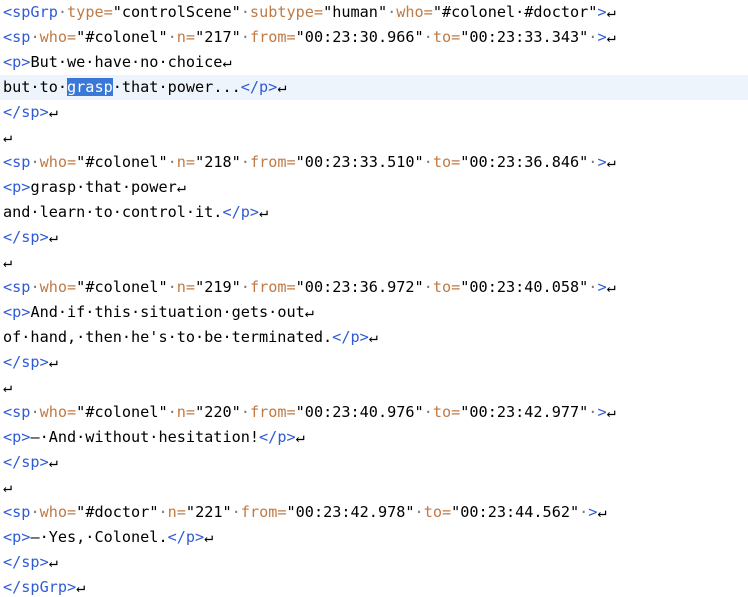 The image size is (748, 597). What do you see at coordinates (131, 62) in the screenshot?
I see `text-content: But·we·have·no·choice↵` at bounding box center [131, 62].